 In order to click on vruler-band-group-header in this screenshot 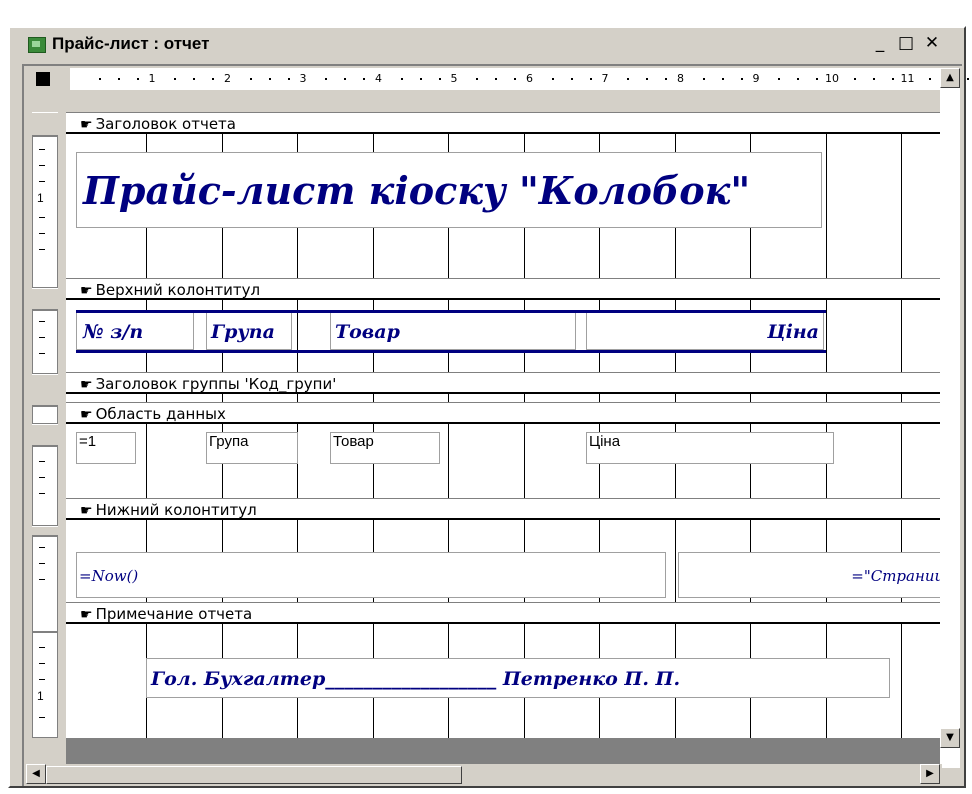, I will do `click(45, 390)`.